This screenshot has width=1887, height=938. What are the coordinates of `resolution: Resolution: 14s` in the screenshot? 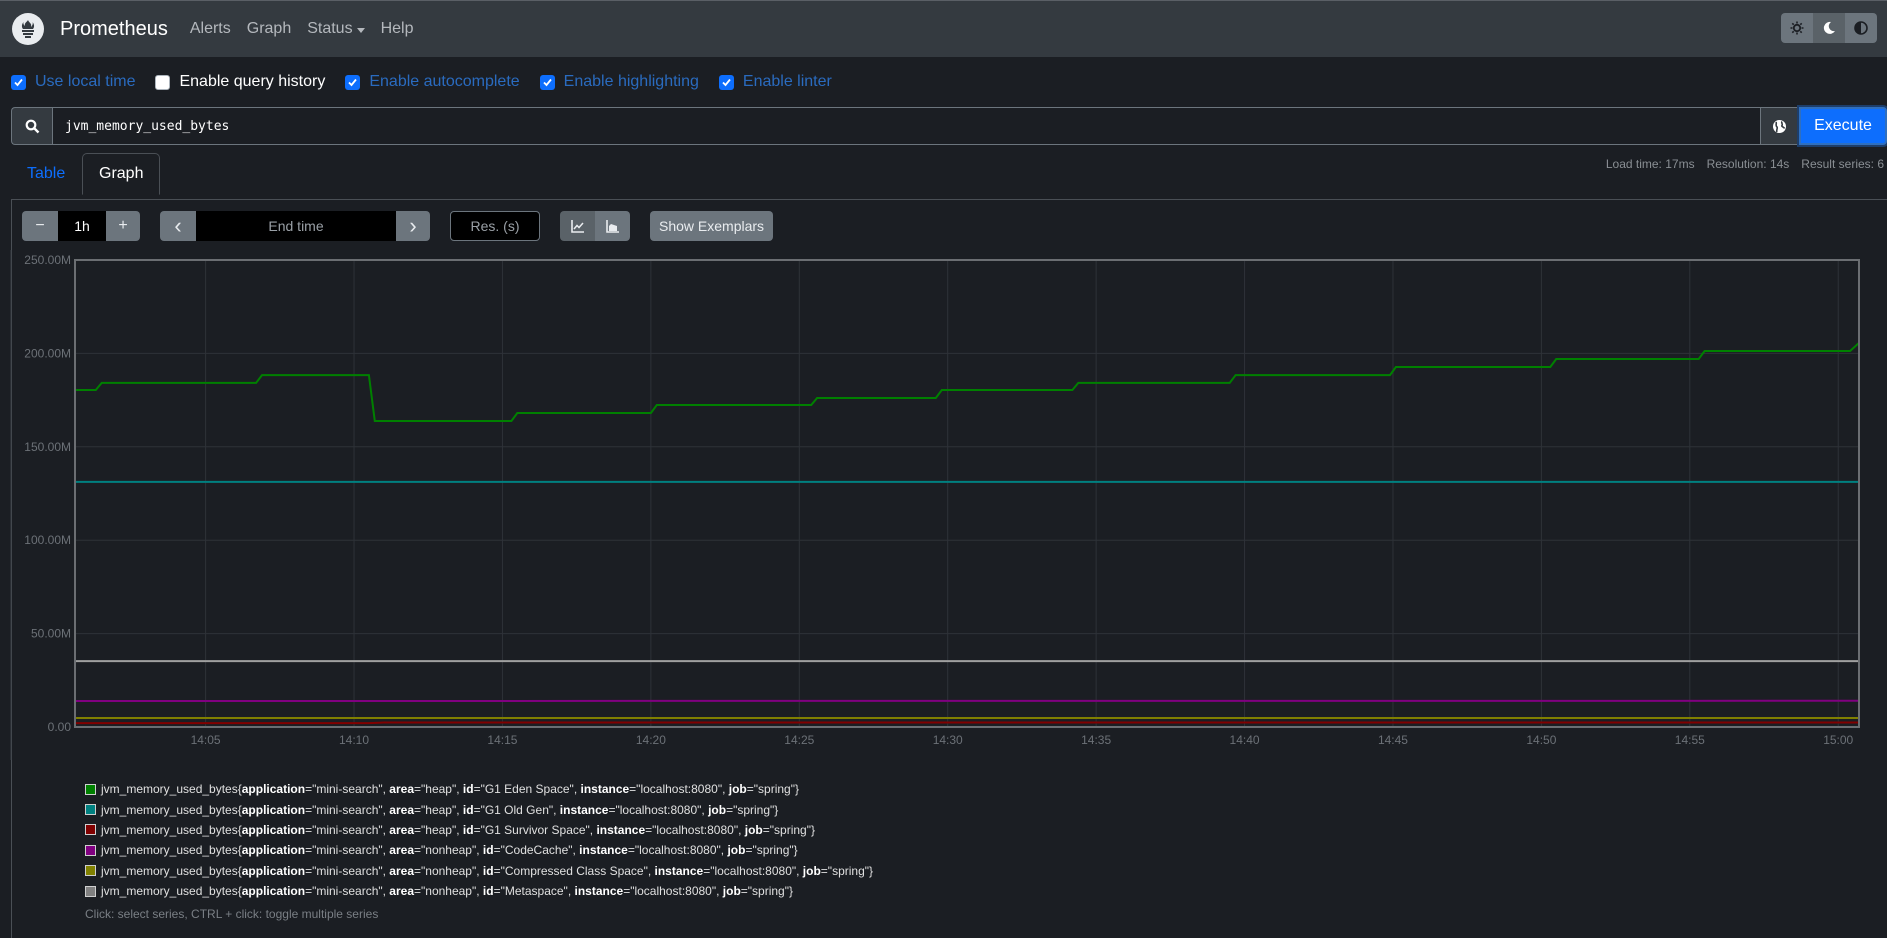 It's located at (1748, 164).